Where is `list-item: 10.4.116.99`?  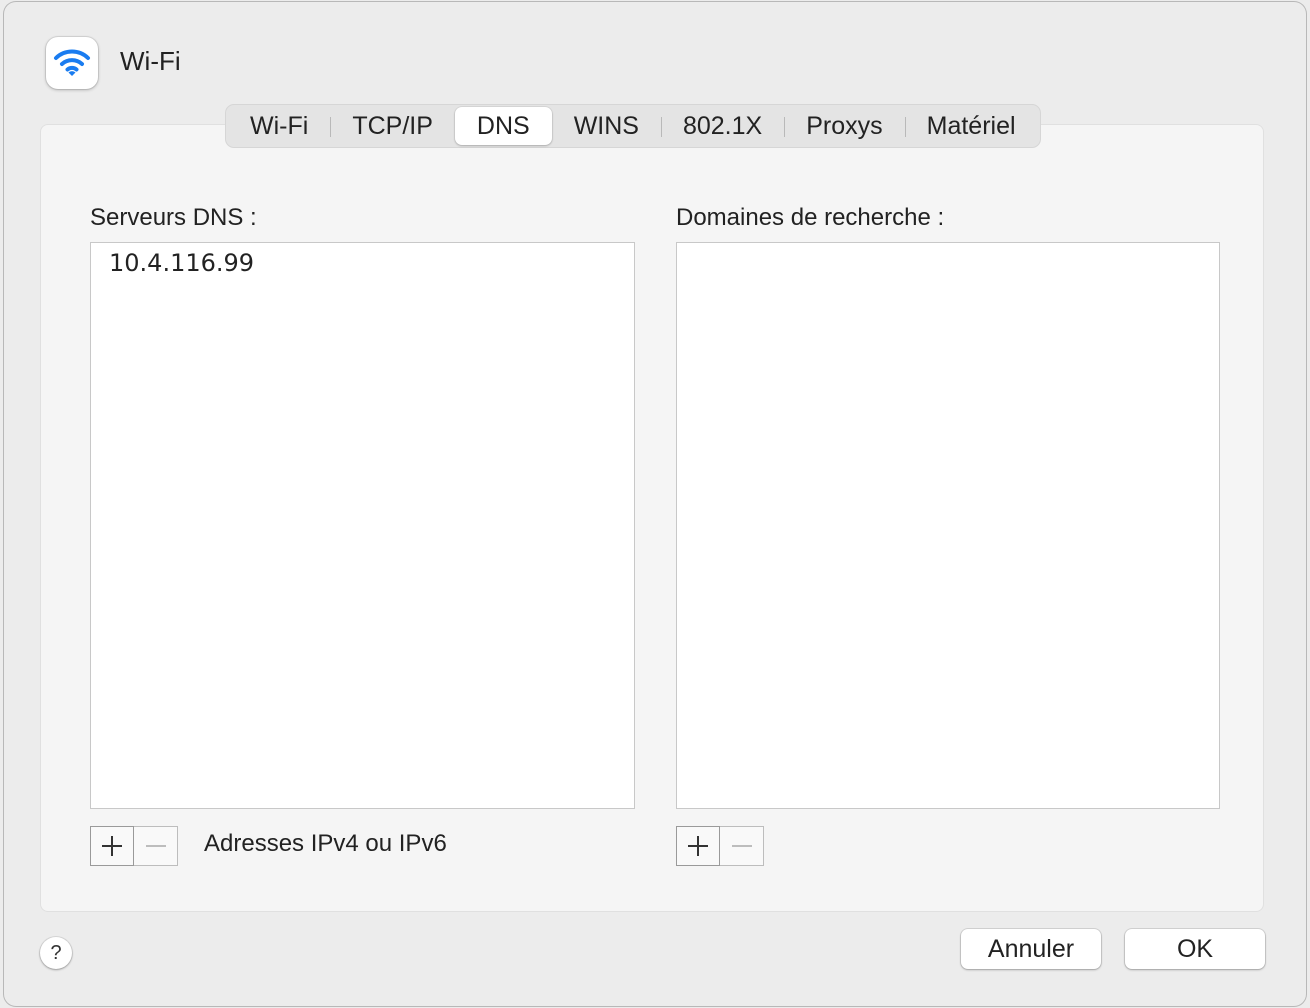
list-item: 10.4.116.99 is located at coordinates (362, 262).